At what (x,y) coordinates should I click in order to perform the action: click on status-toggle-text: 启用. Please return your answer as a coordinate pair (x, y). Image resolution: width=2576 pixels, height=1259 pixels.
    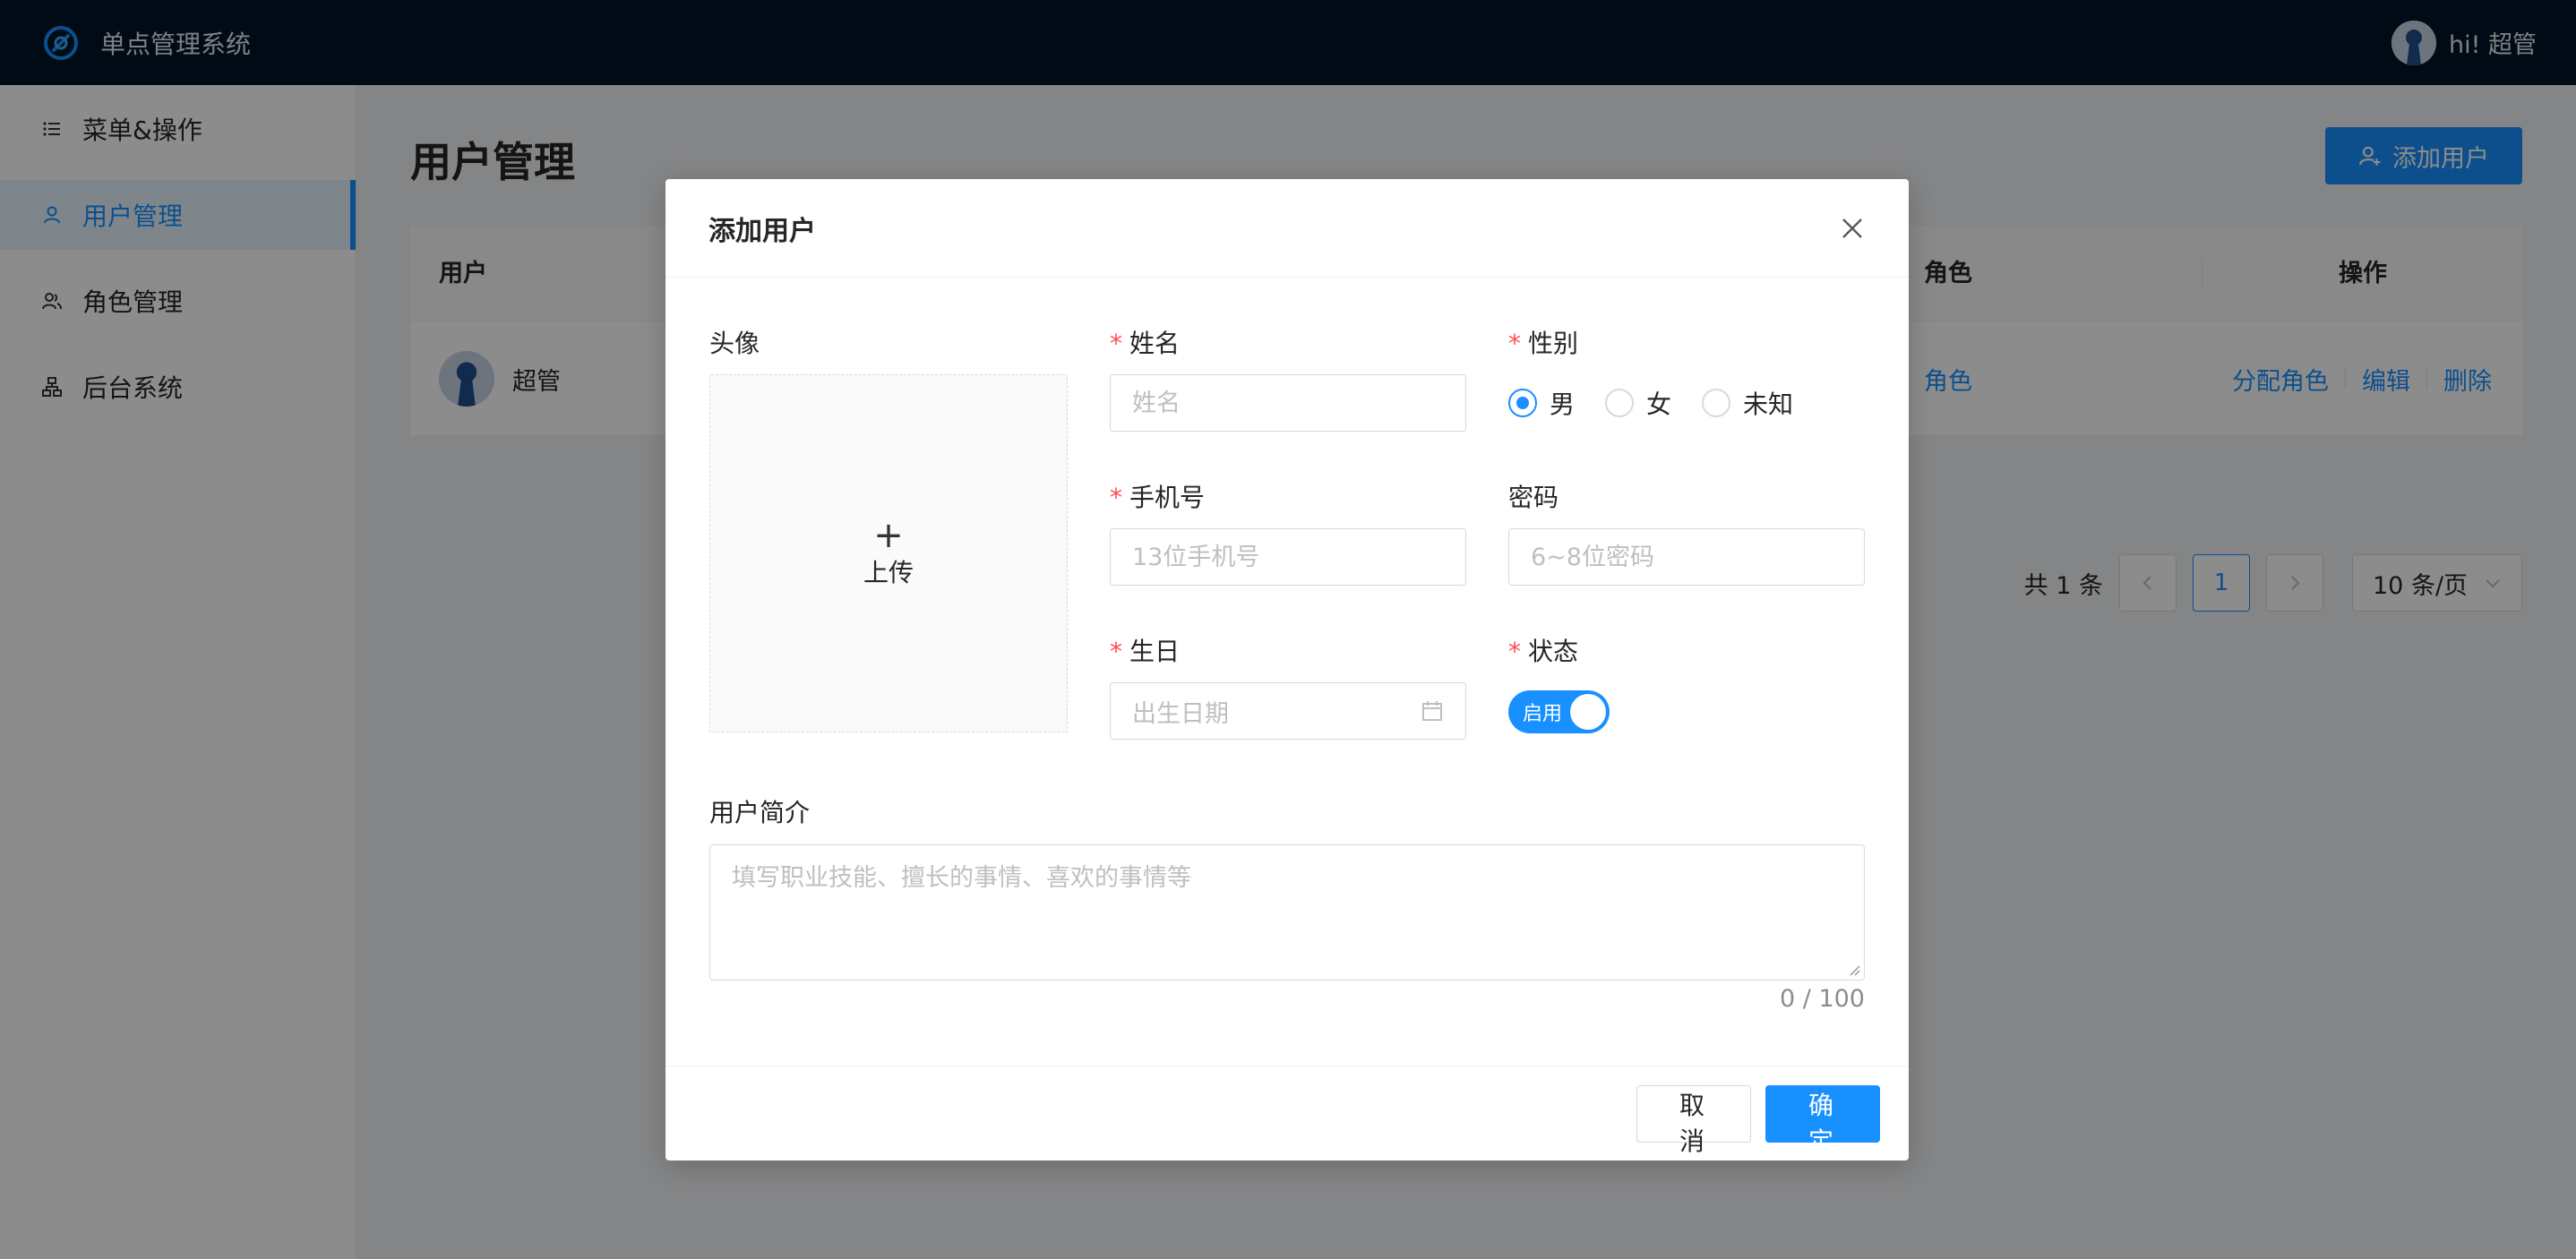
    Looking at the image, I should click on (1543, 714).